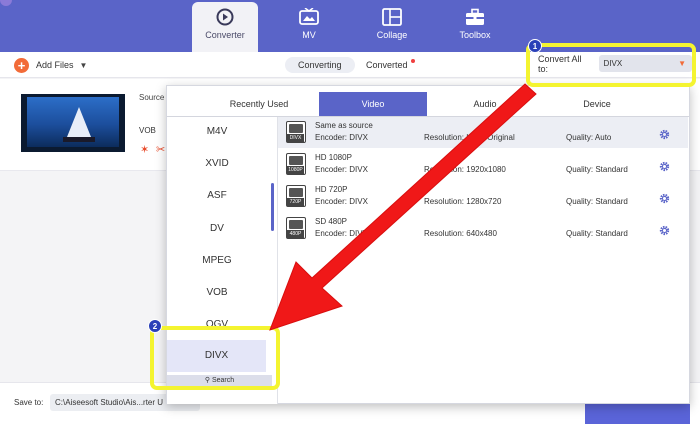 The width and height of the screenshot is (700, 424). Describe the element at coordinates (55, 65) in the screenshot. I see `add-files-label: Add Files` at that location.